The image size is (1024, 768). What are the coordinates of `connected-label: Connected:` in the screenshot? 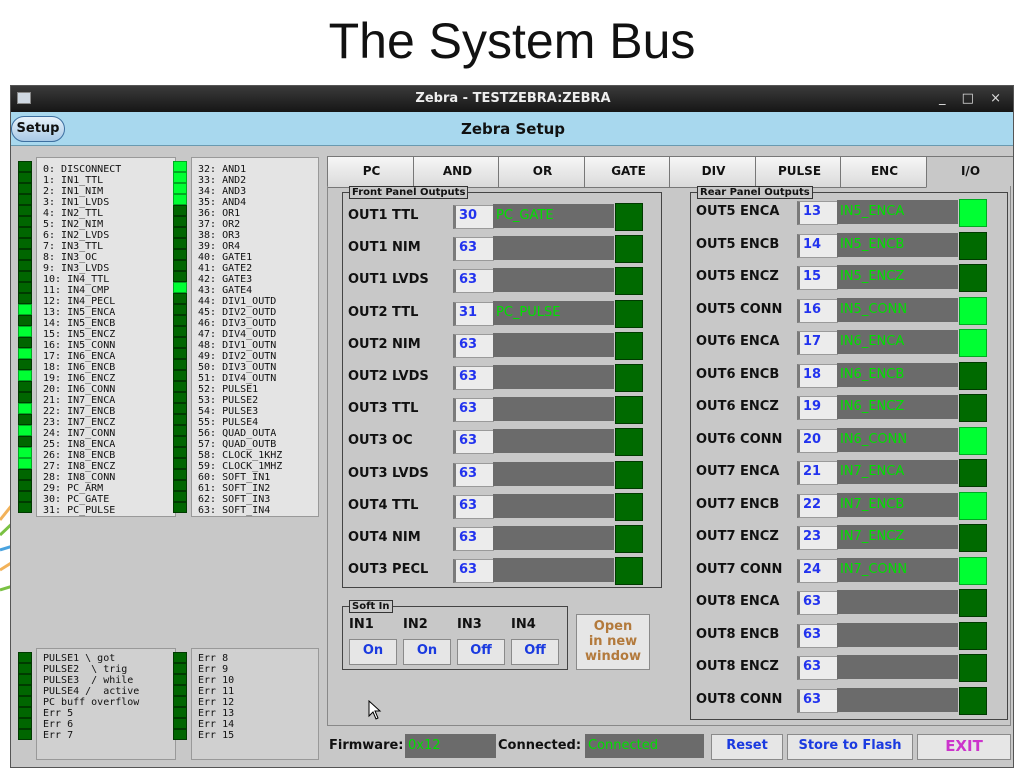 It's located at (540, 745).